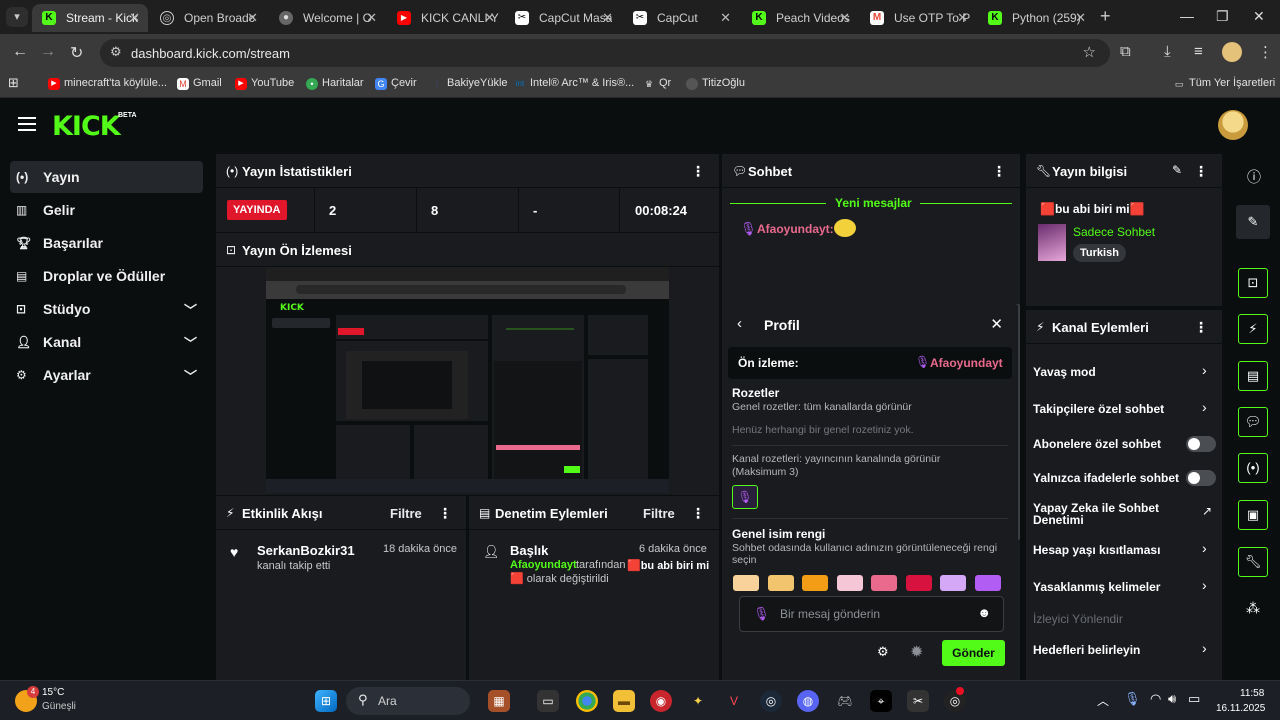 The height and width of the screenshot is (720, 1280). I want to click on valorant-icon: V, so click(734, 701).